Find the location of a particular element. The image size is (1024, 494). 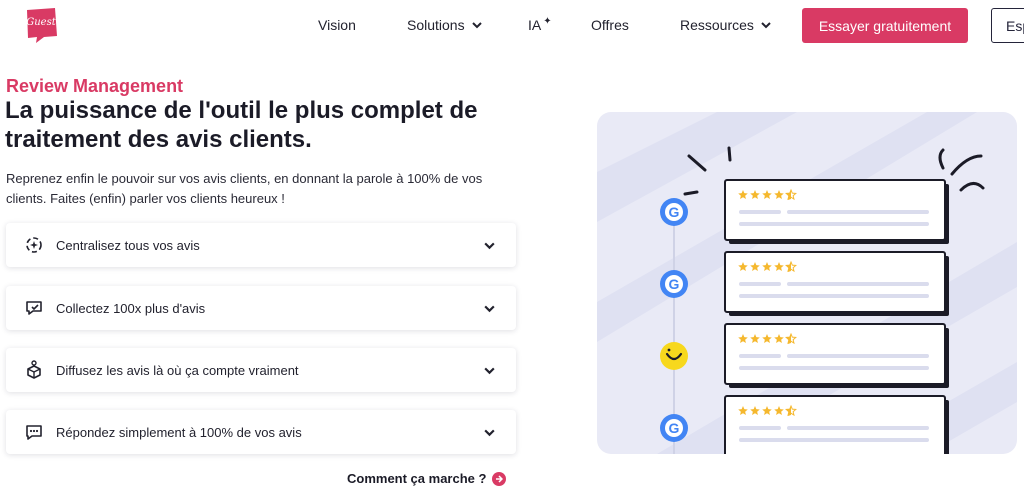

nav-item-label: Ressources is located at coordinates (717, 25).